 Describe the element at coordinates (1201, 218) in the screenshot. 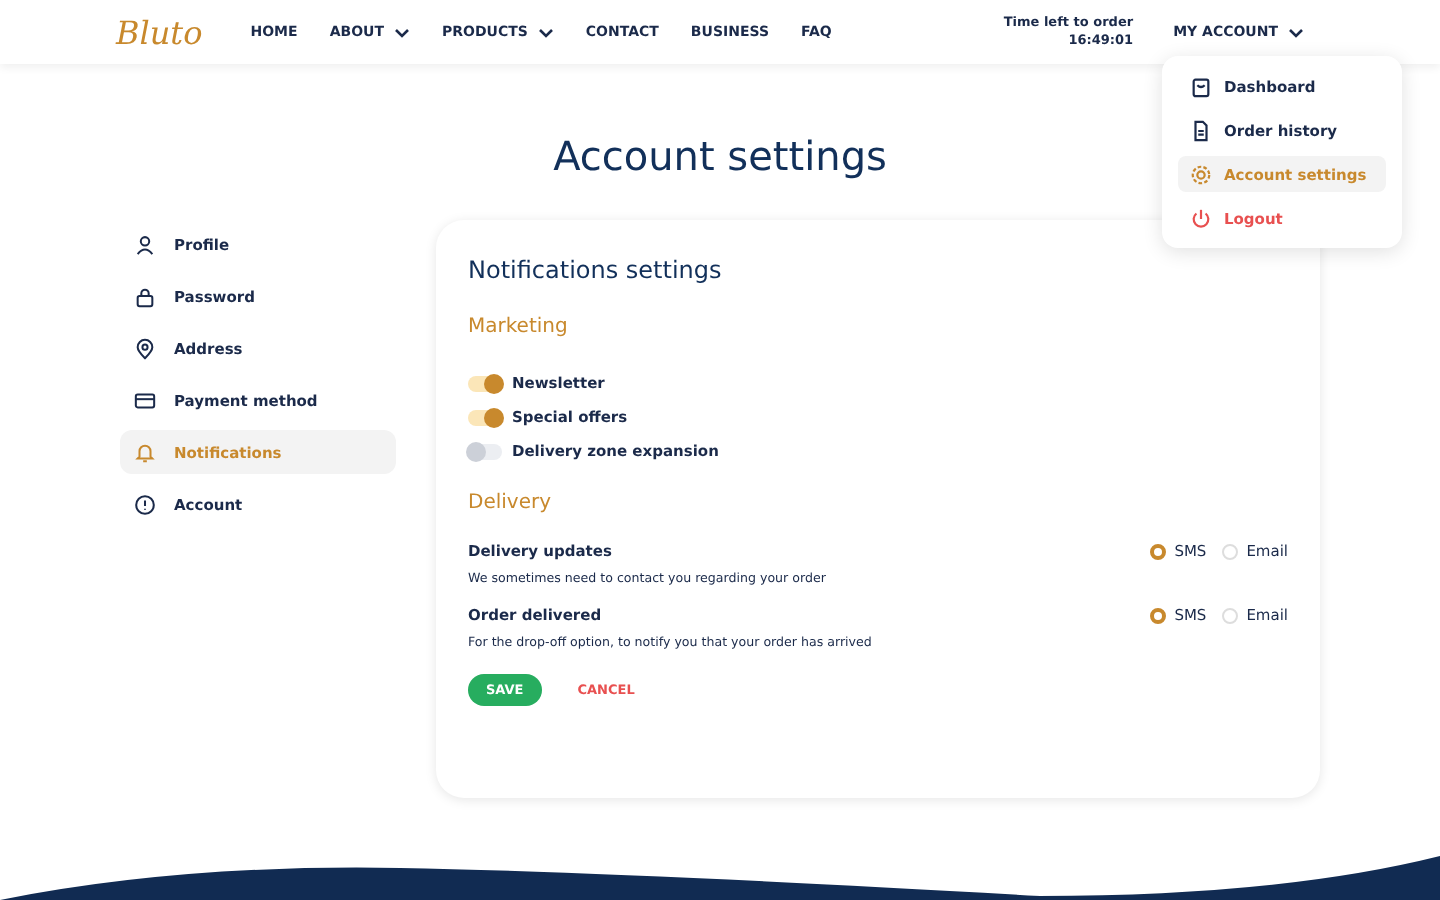

I see `power-icon` at that location.